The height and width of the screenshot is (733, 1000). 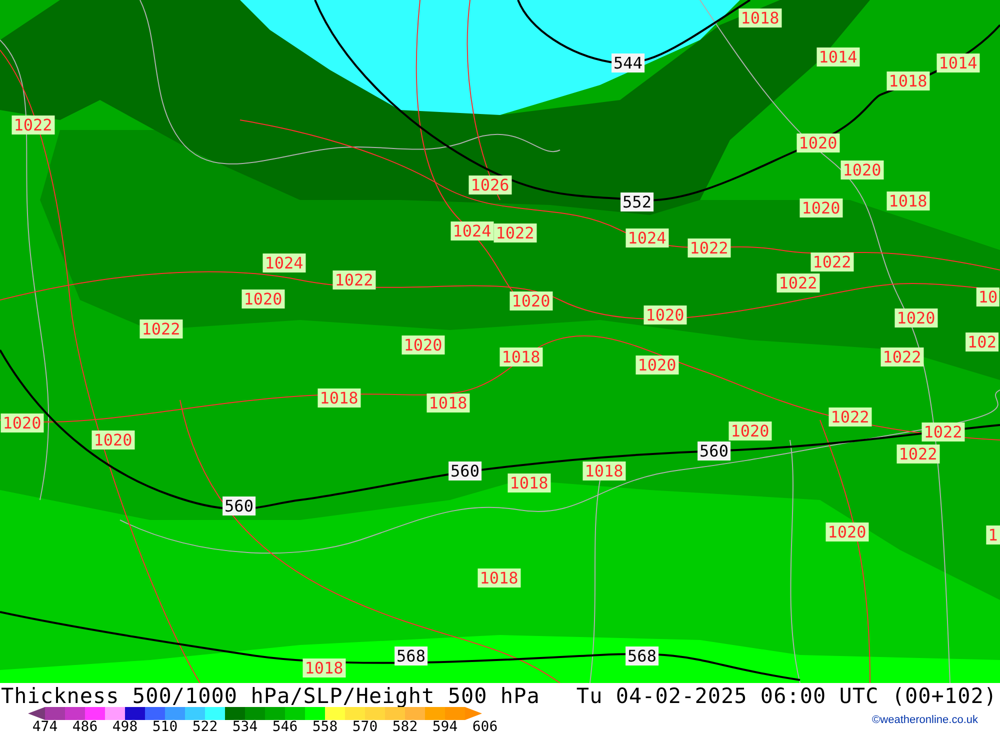 I want to click on isobar-label: 10, so click(x=988, y=297).